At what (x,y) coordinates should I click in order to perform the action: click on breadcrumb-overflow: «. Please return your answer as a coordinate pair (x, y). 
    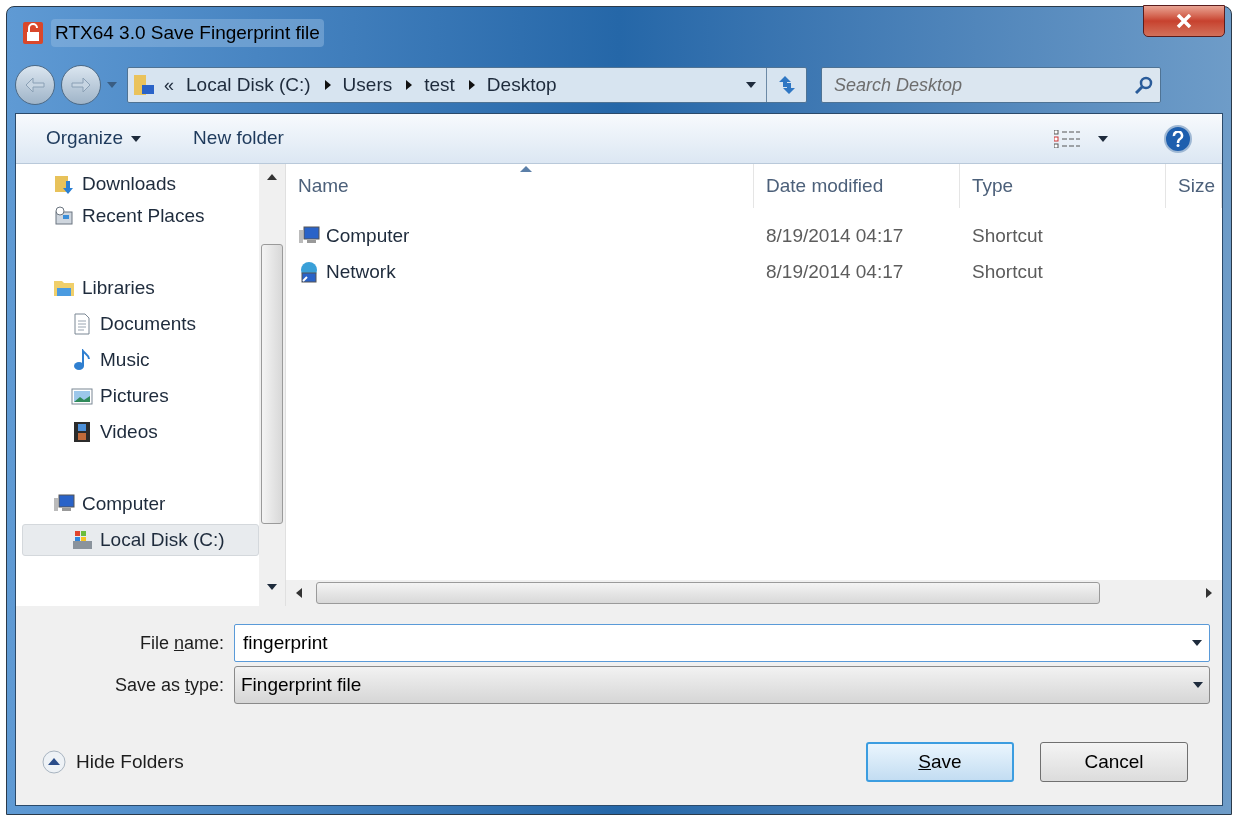
    Looking at the image, I should click on (169, 85).